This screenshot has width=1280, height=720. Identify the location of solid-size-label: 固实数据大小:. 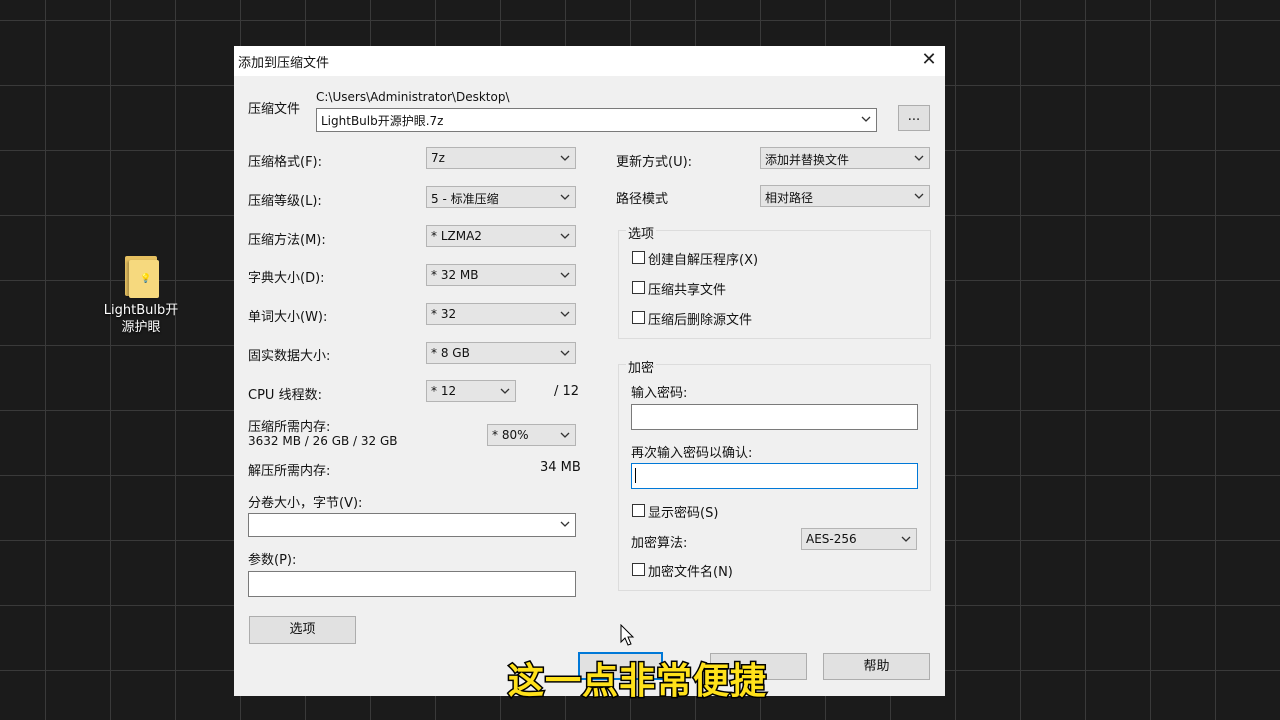
(289, 356).